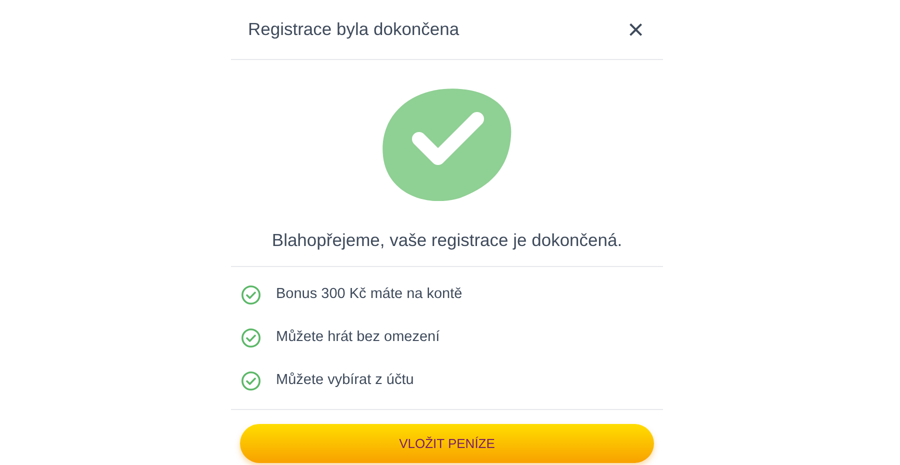  Describe the element at coordinates (447, 240) in the screenshot. I see `success-message: Blahopřejeme, vaše registrace je dokončená.` at that location.